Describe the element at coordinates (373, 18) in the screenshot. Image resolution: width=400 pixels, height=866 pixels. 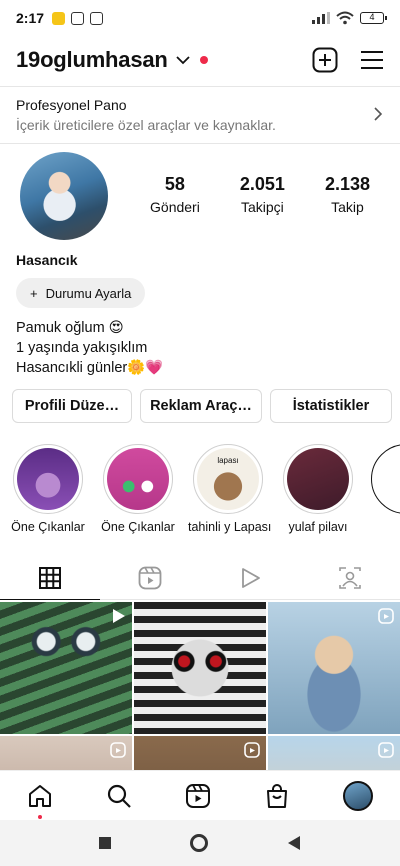
I see `battery-icon: 4` at that location.